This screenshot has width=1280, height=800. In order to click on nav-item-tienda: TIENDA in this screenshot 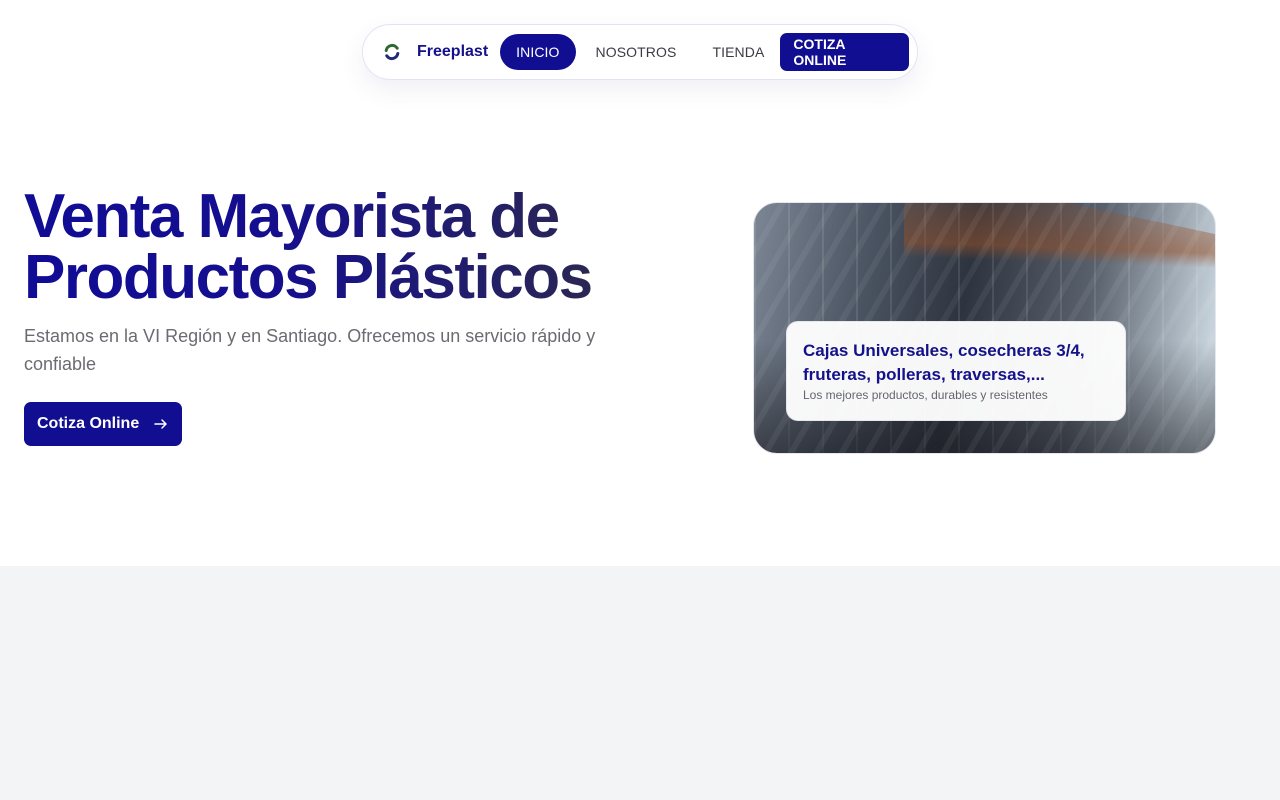, I will do `click(738, 52)`.